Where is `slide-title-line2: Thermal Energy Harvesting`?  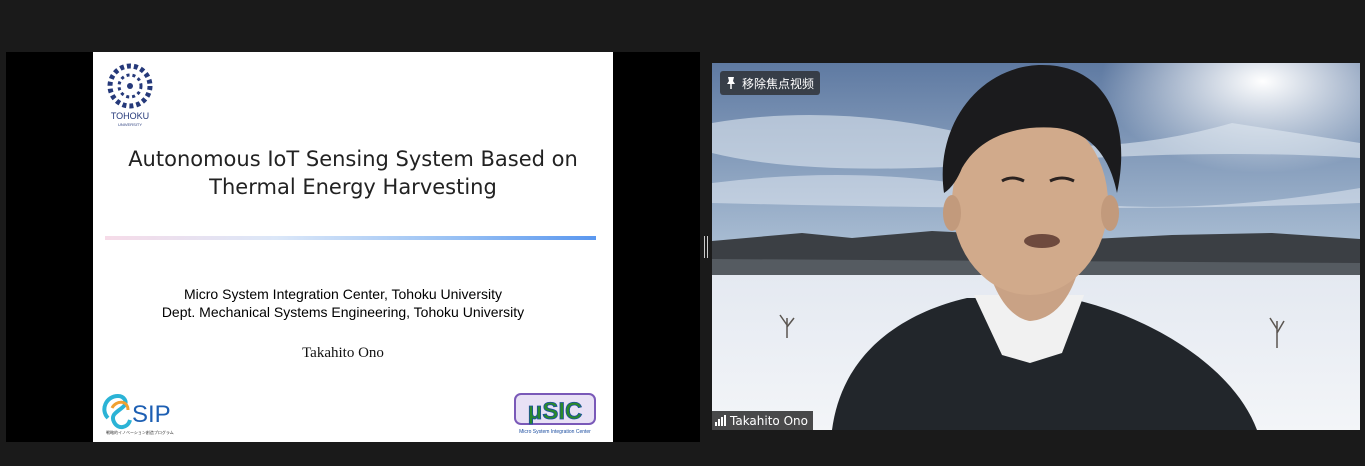 slide-title-line2: Thermal Energy Harvesting is located at coordinates (353, 187).